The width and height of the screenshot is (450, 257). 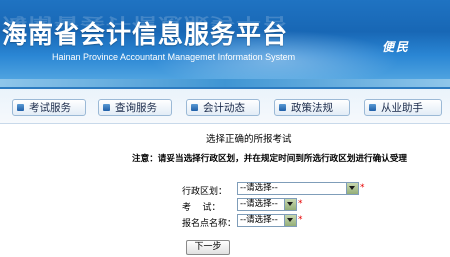 I want to click on nav-item-query-service: 查询服务, so click(x=135, y=107).